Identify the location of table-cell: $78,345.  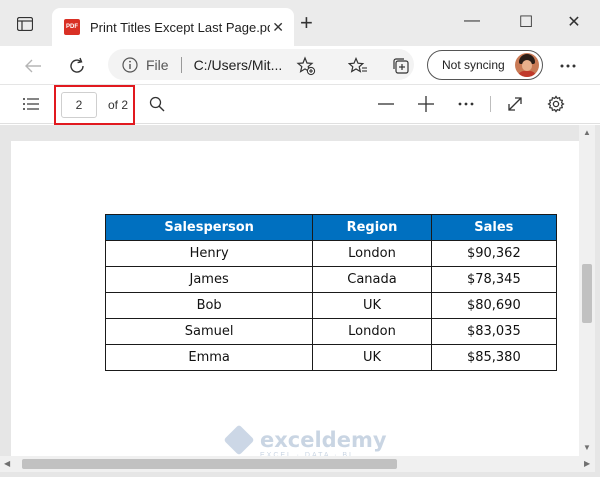
(494, 279).